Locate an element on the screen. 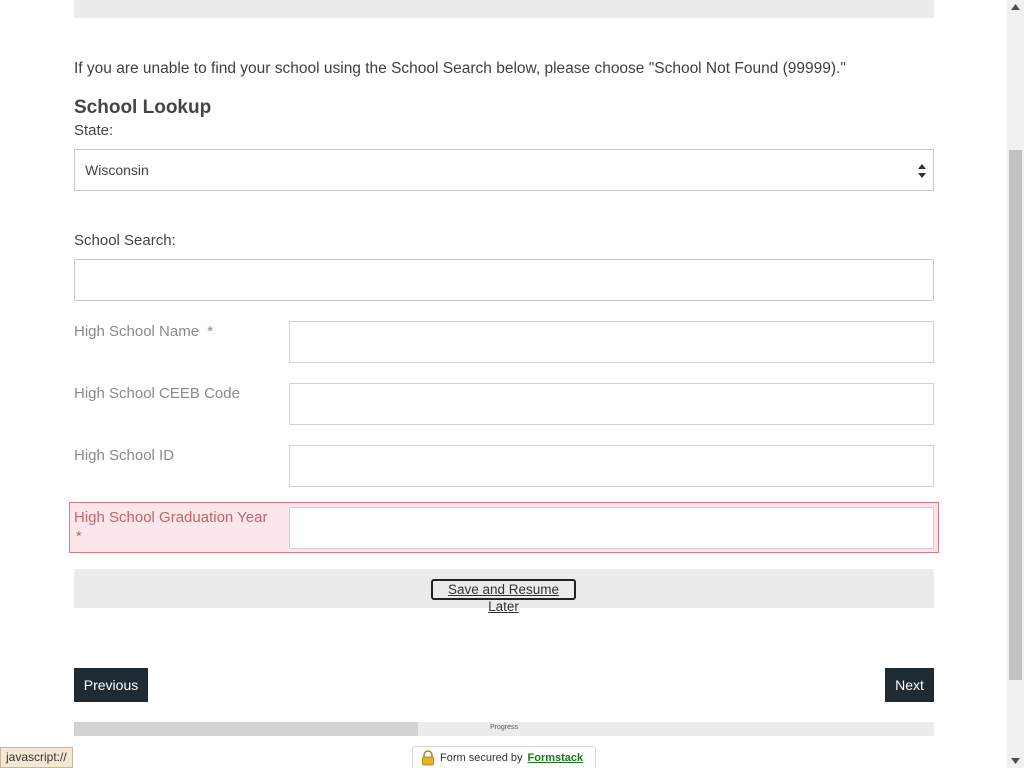 This screenshot has width=1024, height=768. progress-bar: Progress is located at coordinates (504, 729).